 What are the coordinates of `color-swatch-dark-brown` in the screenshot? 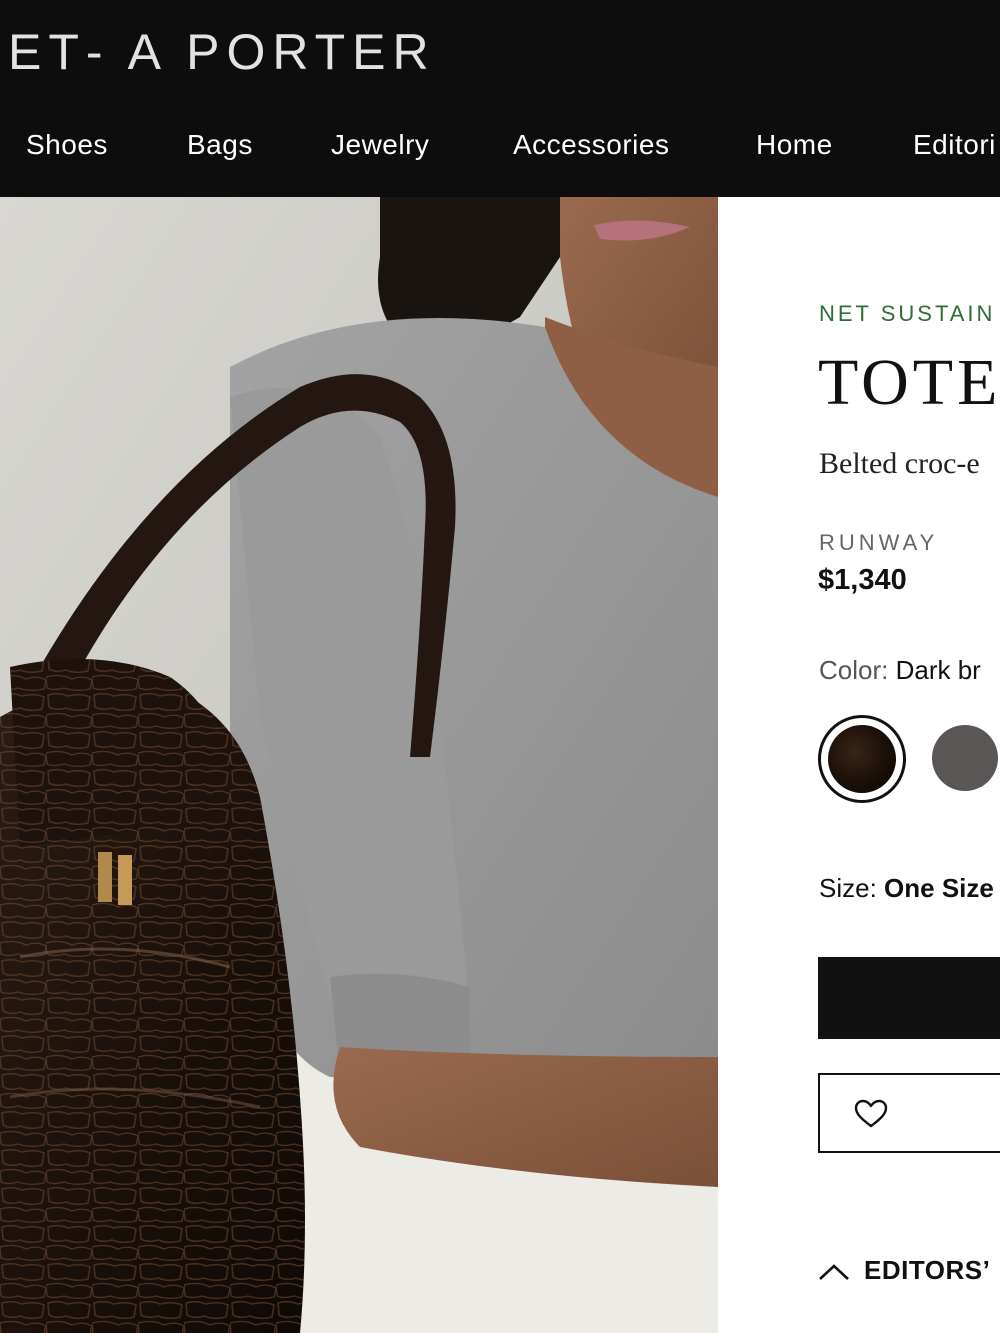 It's located at (862, 759).